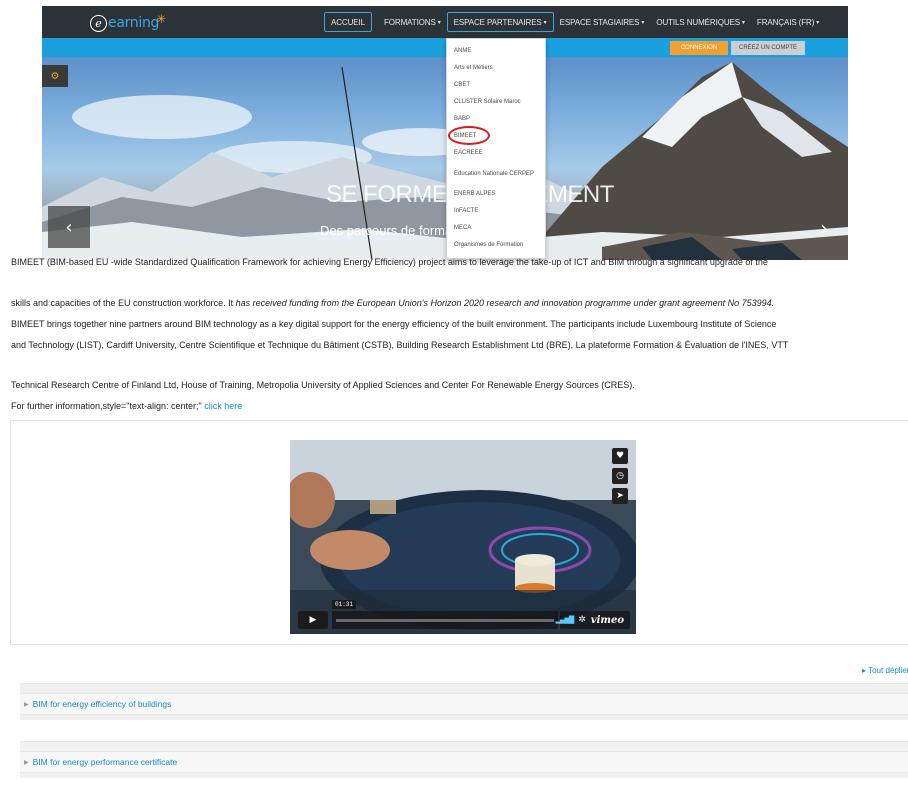 This screenshot has height=787, width=908. What do you see at coordinates (699, 48) in the screenshot?
I see `connexion-button: CONNEXION` at bounding box center [699, 48].